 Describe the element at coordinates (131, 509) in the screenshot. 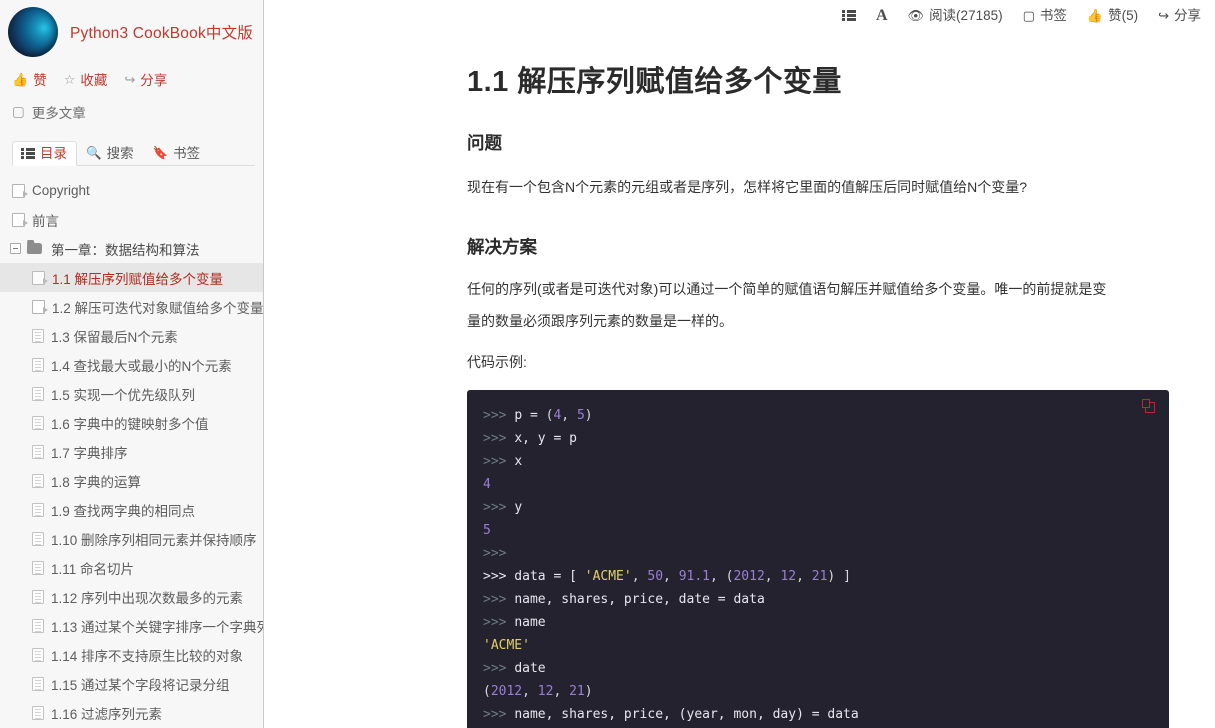

I see `toc-item-1-9: 1.9 查找两字典的相同点` at that location.